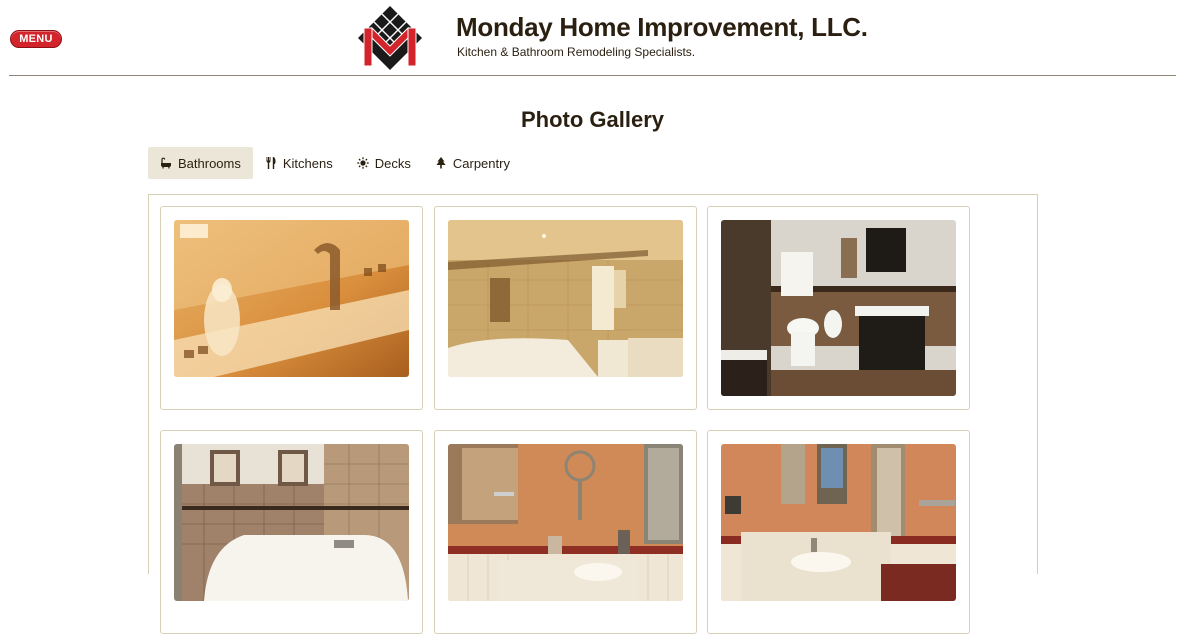 The image size is (1177, 634). I want to click on sun-icon, so click(363, 163).